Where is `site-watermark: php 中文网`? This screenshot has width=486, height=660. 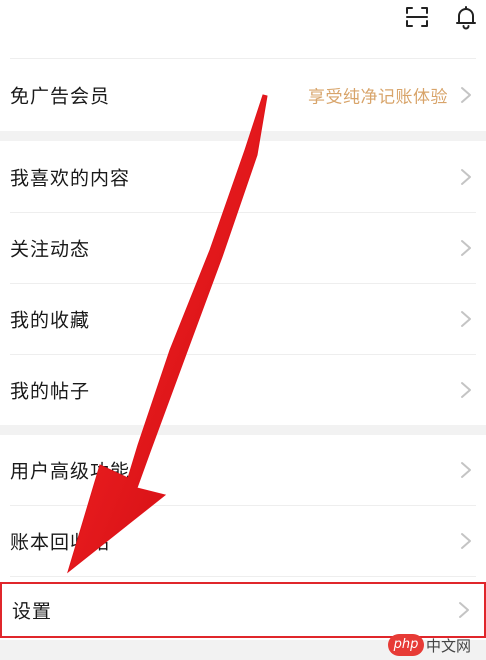 site-watermark: php 中文网 is located at coordinates (434, 645).